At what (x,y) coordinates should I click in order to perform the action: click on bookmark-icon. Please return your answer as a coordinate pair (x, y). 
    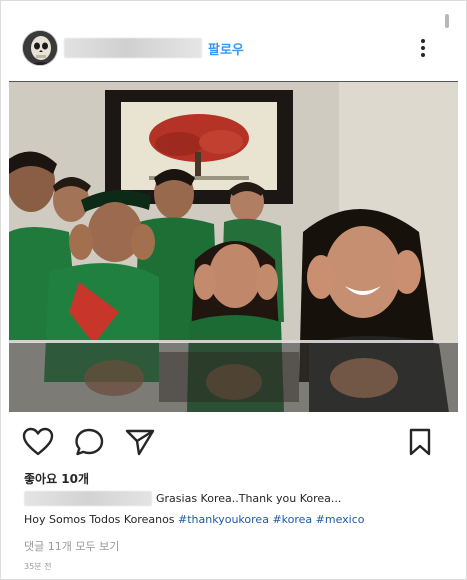
    Looking at the image, I should click on (420, 442).